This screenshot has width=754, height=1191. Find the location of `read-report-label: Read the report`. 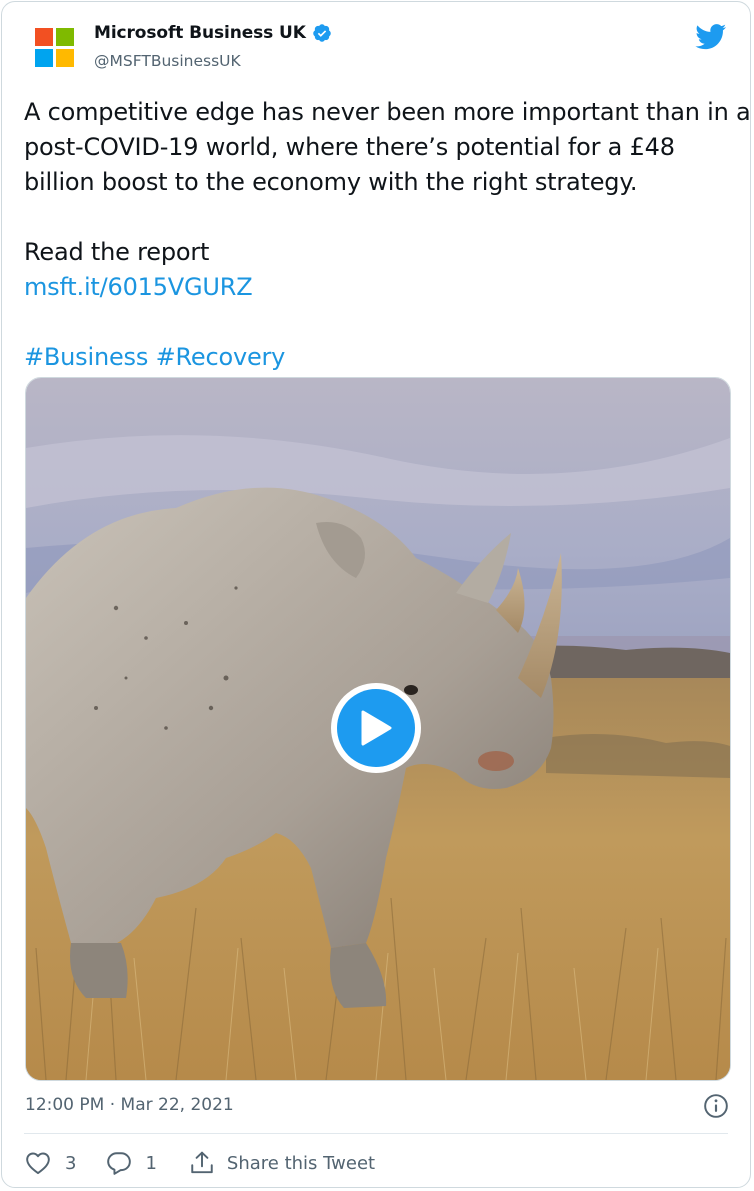

read-report-label: Read the report is located at coordinates (117, 252).